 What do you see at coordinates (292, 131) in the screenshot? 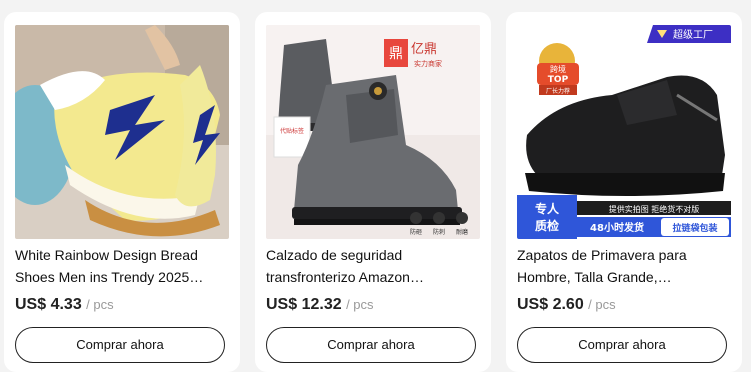
I see `svg-text: 代贴标签` at bounding box center [292, 131].